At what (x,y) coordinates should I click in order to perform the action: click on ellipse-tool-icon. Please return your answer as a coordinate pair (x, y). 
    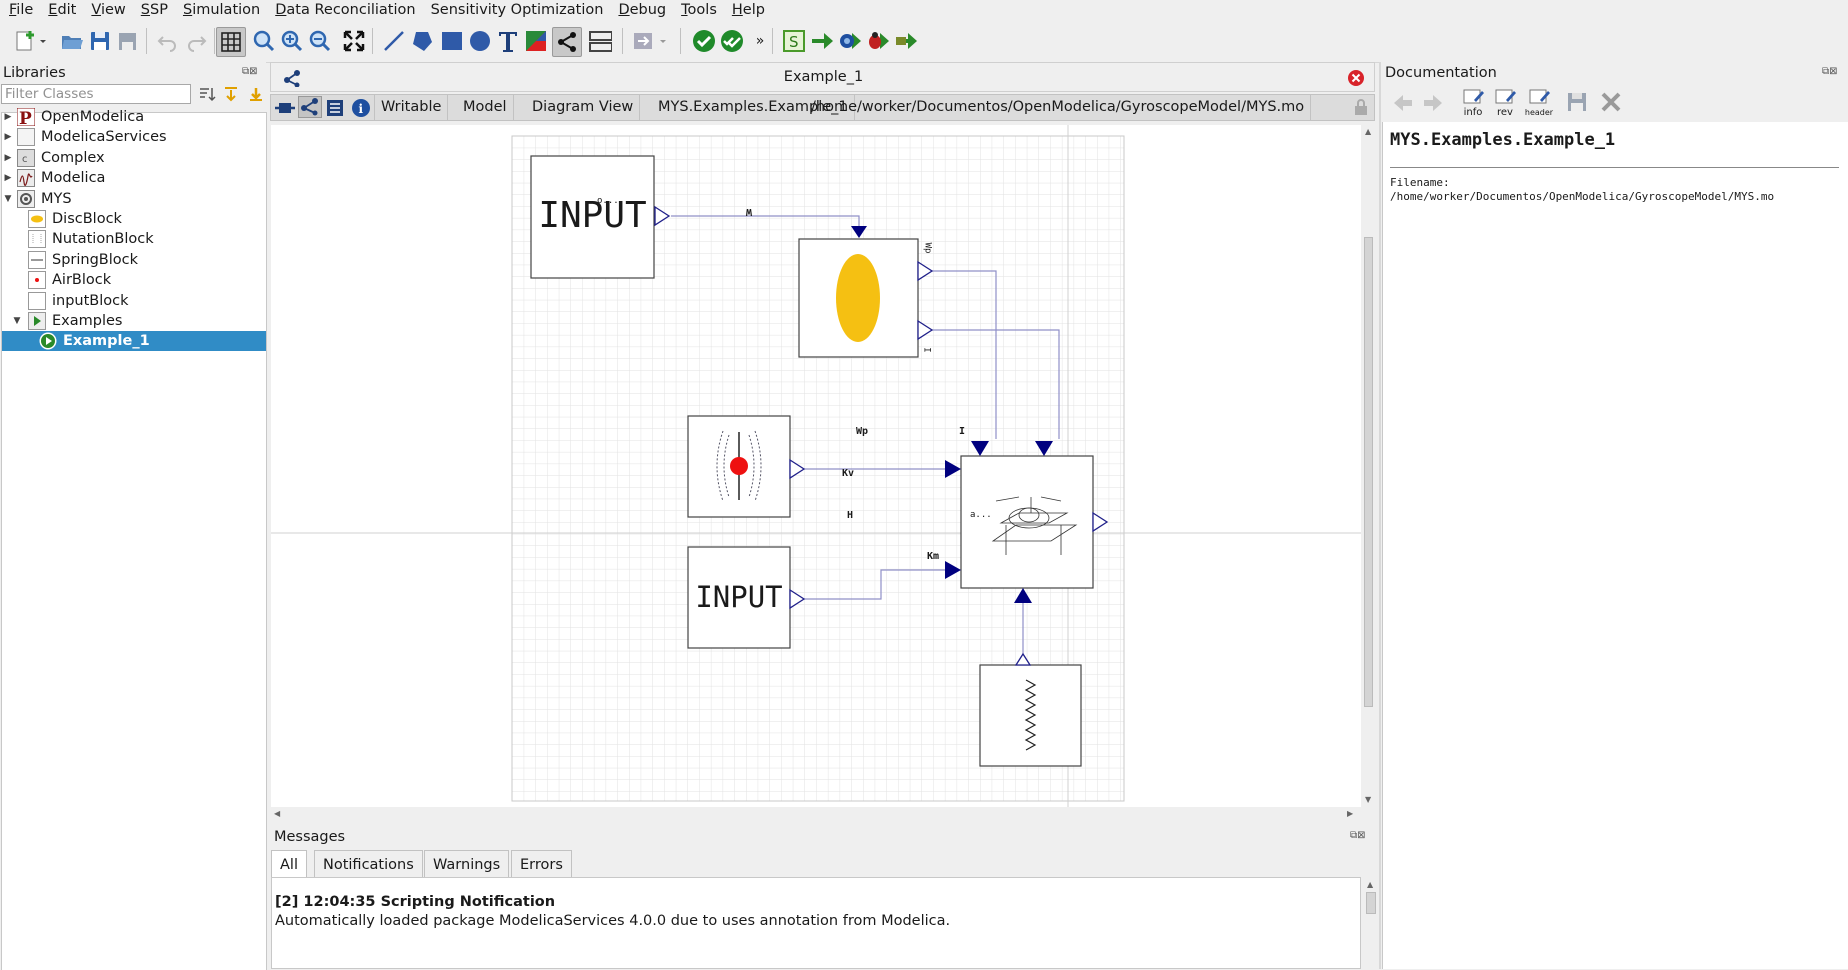
    Looking at the image, I should click on (480, 41).